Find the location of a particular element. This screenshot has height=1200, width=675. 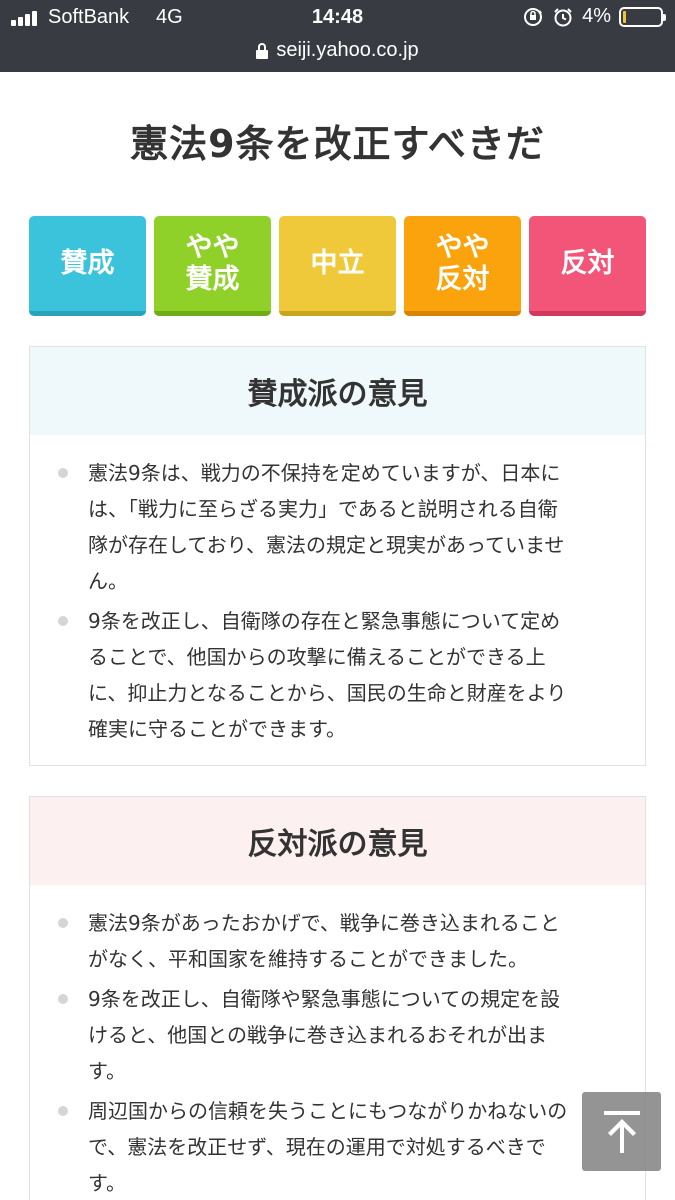

alarm-icon is located at coordinates (563, 16).